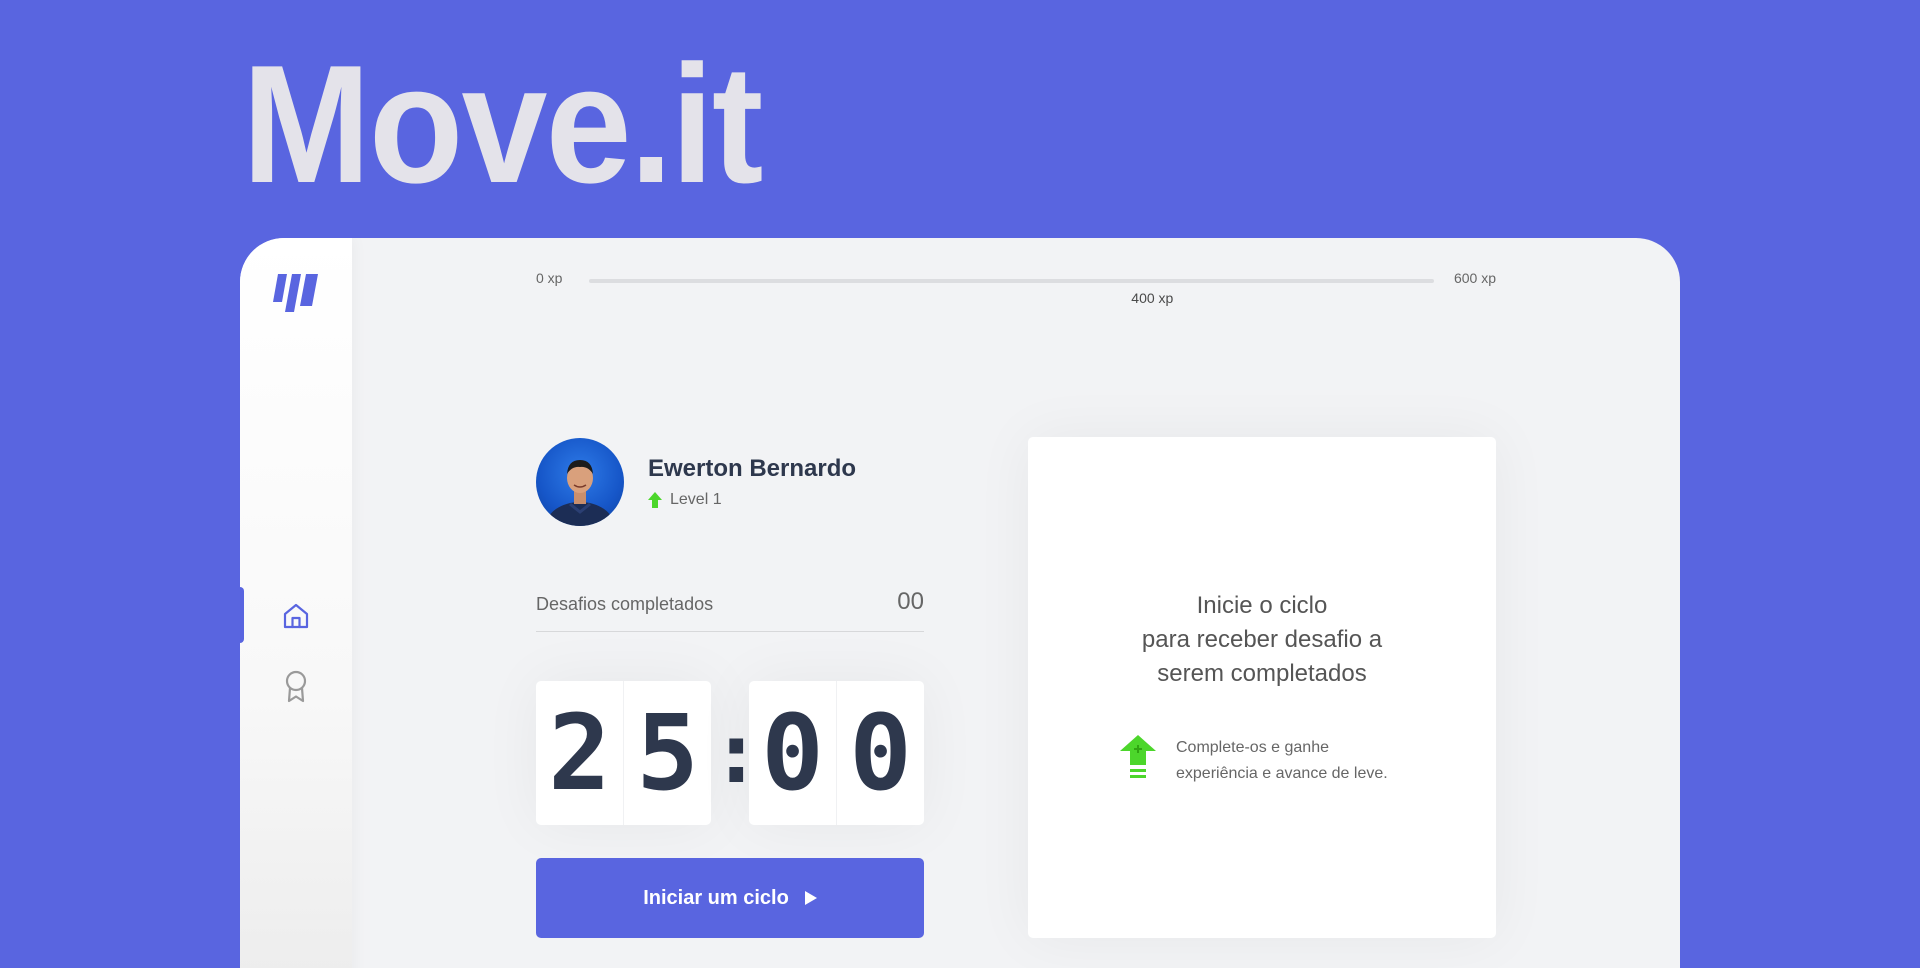 The height and width of the screenshot is (968, 1920). I want to click on award-icon, so click(296, 686).